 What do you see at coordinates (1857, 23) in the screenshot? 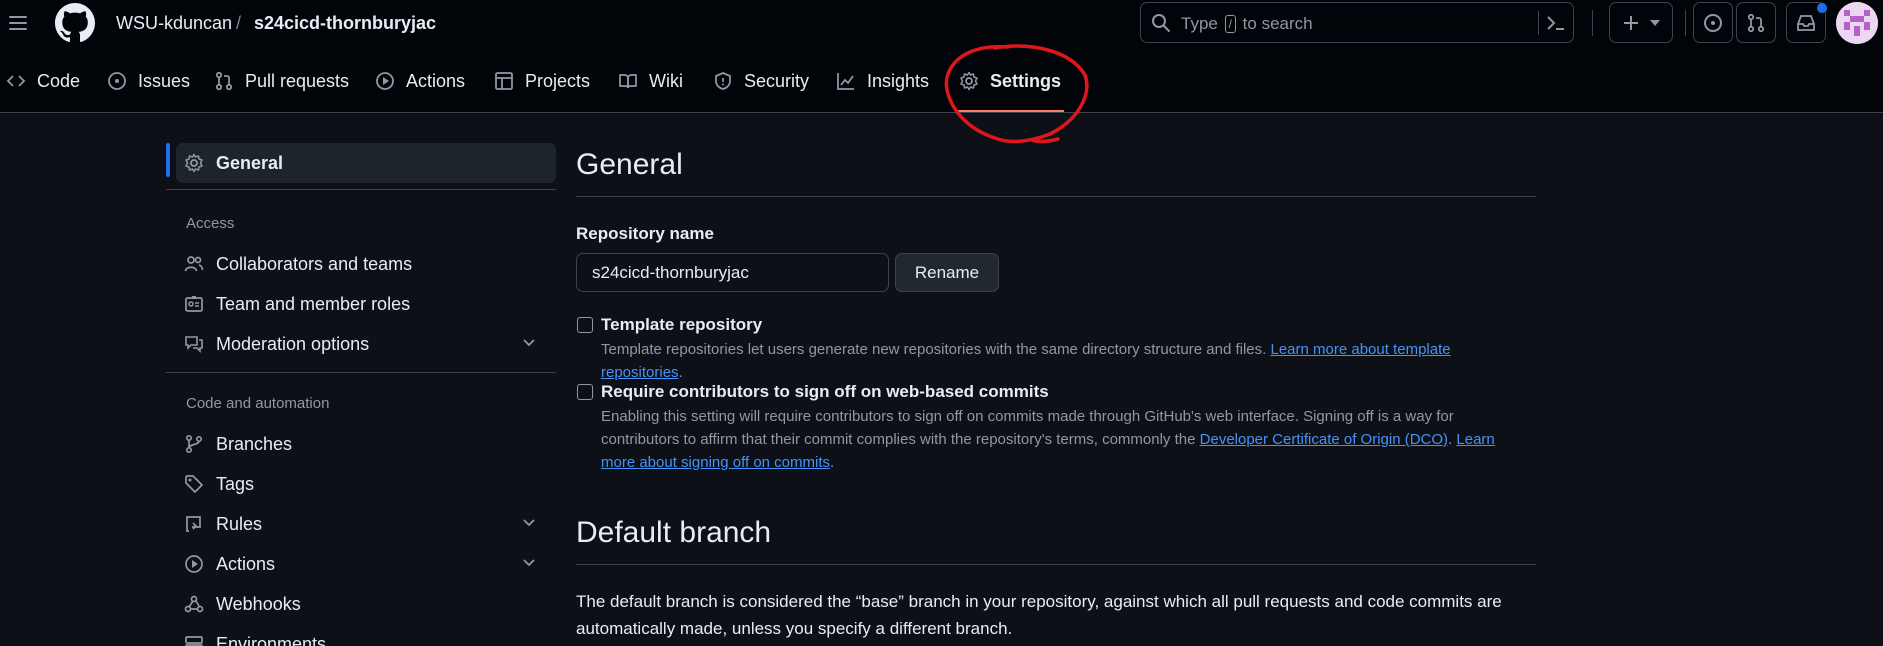
I see `avatar` at bounding box center [1857, 23].